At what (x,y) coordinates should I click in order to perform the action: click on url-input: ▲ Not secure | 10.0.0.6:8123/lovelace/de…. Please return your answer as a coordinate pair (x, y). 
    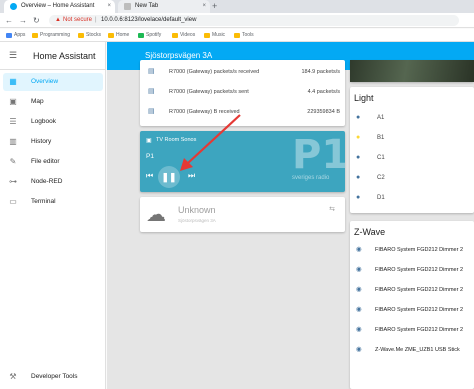
    Looking at the image, I should click on (254, 20).